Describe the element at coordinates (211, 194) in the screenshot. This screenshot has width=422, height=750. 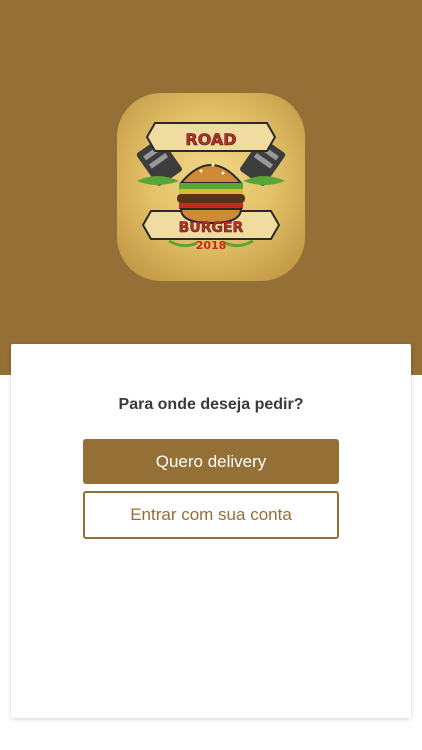
I see `burger-icon` at that location.